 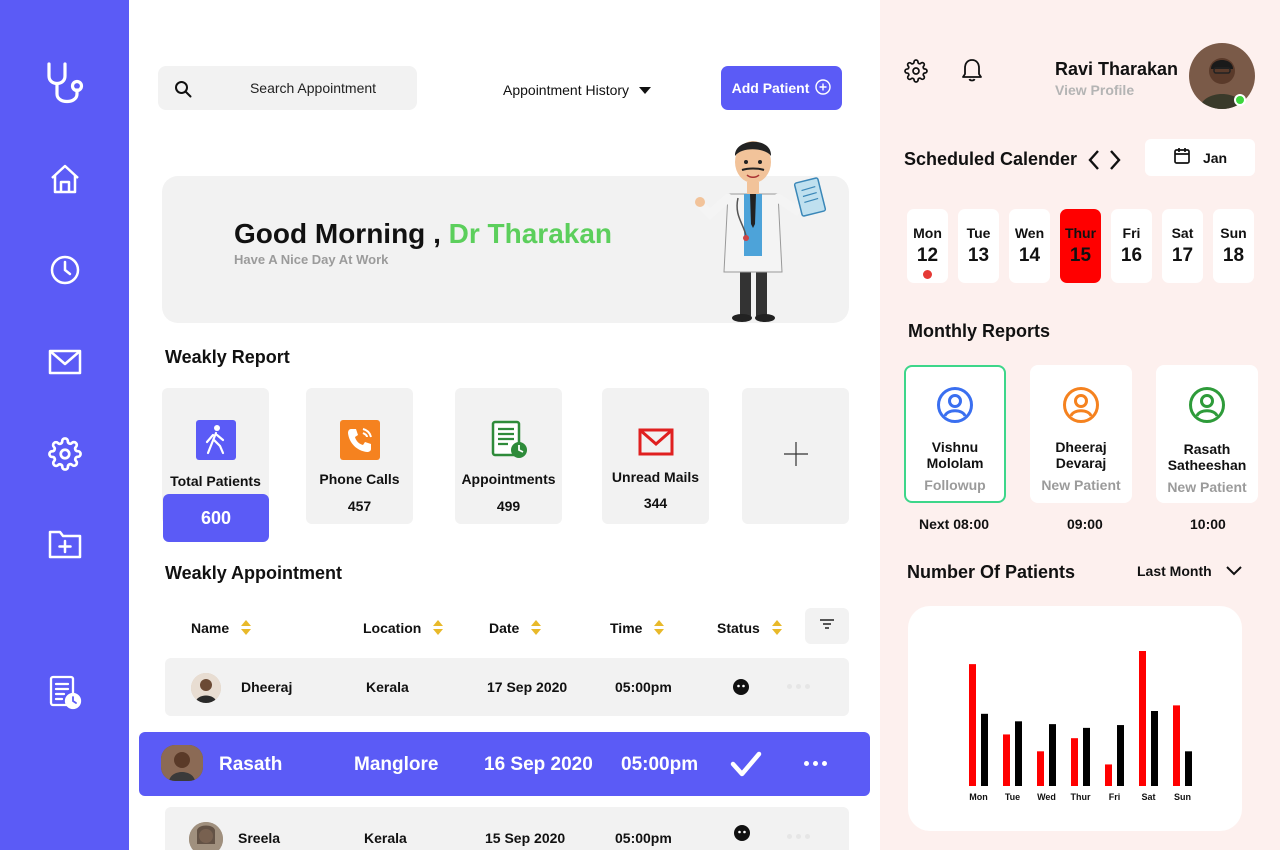 I want to click on cell-location: Manglore, so click(x=396, y=764).